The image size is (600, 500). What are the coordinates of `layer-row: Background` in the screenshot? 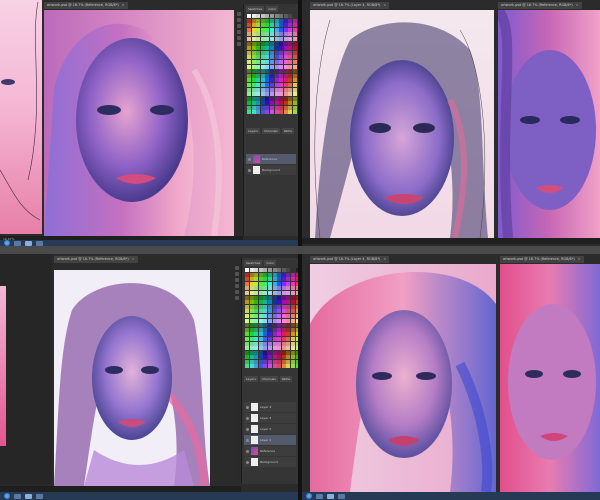 It's located at (270, 462).